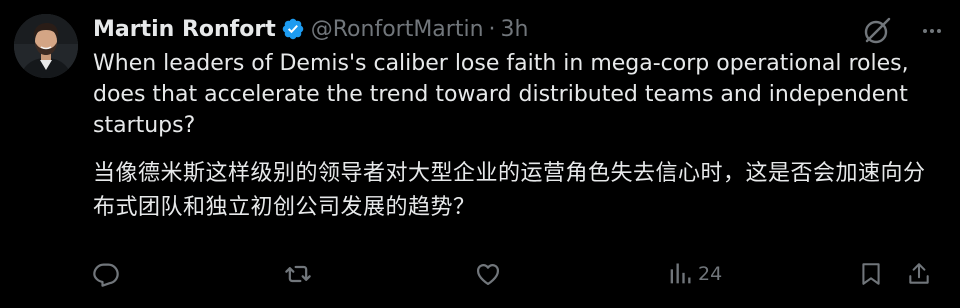  I want to click on views-count: 24, so click(710, 274).